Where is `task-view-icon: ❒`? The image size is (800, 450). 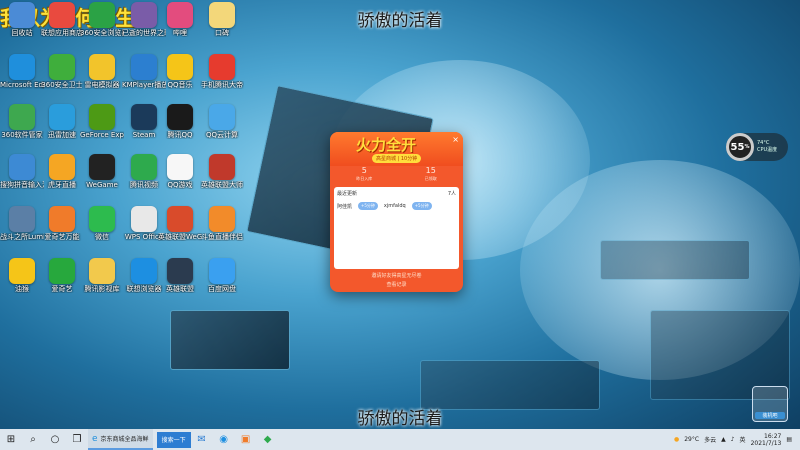 task-view-icon: ❒ is located at coordinates (77, 439).